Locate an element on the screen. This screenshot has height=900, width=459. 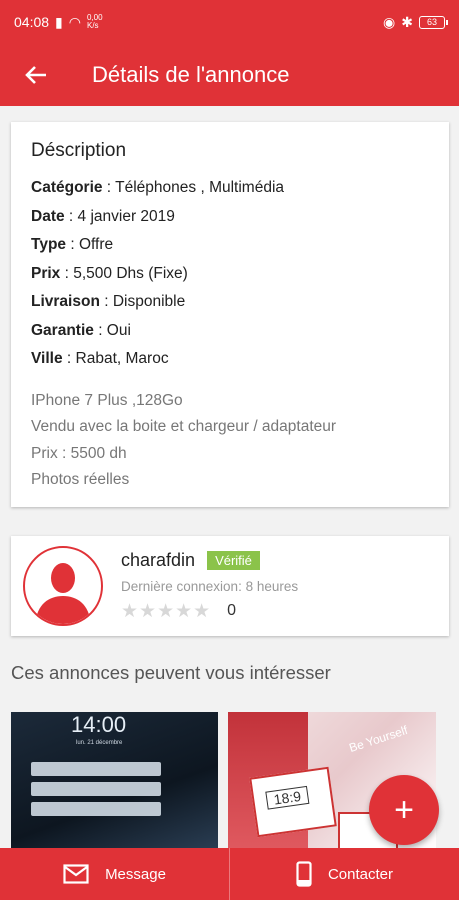
phone-icon is located at coordinates (304, 874).